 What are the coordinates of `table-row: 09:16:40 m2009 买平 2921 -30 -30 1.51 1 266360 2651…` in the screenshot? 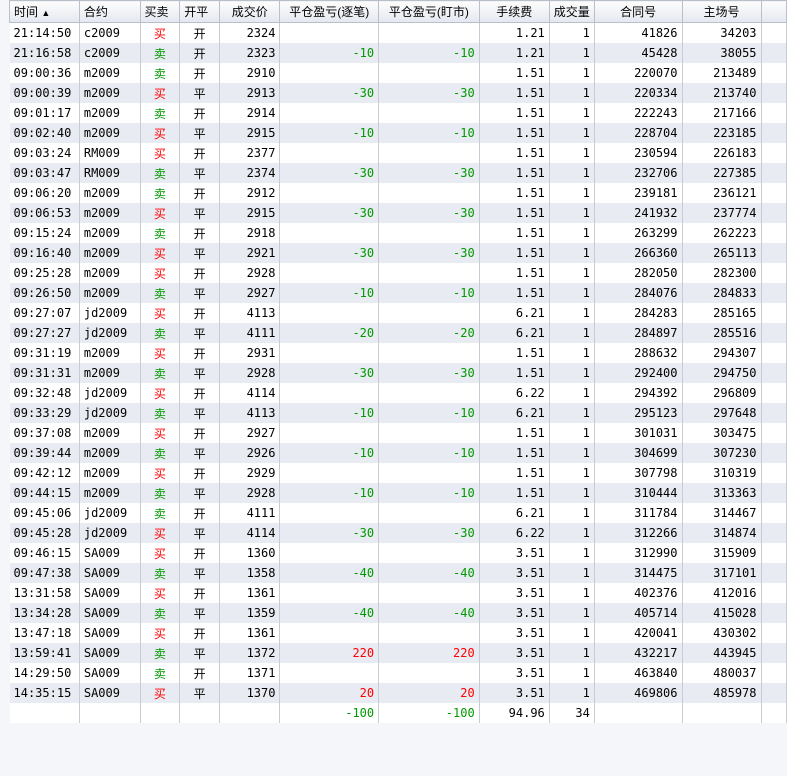 It's located at (398, 253).